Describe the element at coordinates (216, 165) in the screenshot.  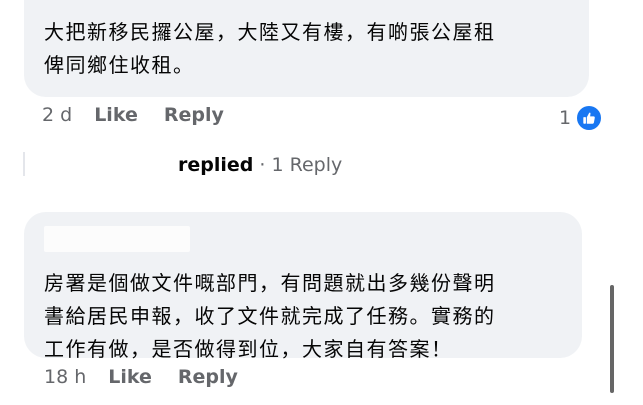
I see `replies-action: replied` at that location.